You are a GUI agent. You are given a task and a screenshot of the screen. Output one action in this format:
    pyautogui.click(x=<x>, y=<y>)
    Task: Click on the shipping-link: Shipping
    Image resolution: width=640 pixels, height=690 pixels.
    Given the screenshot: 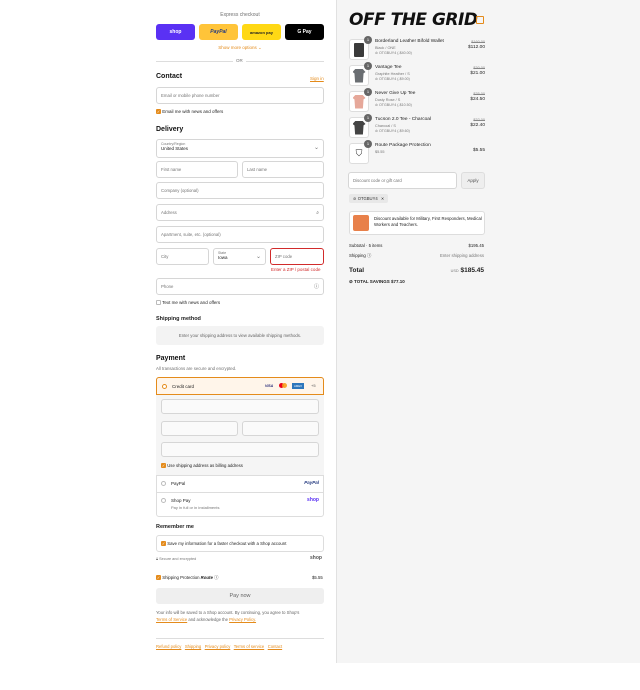 What is the action you would take?
    pyautogui.click(x=193, y=646)
    